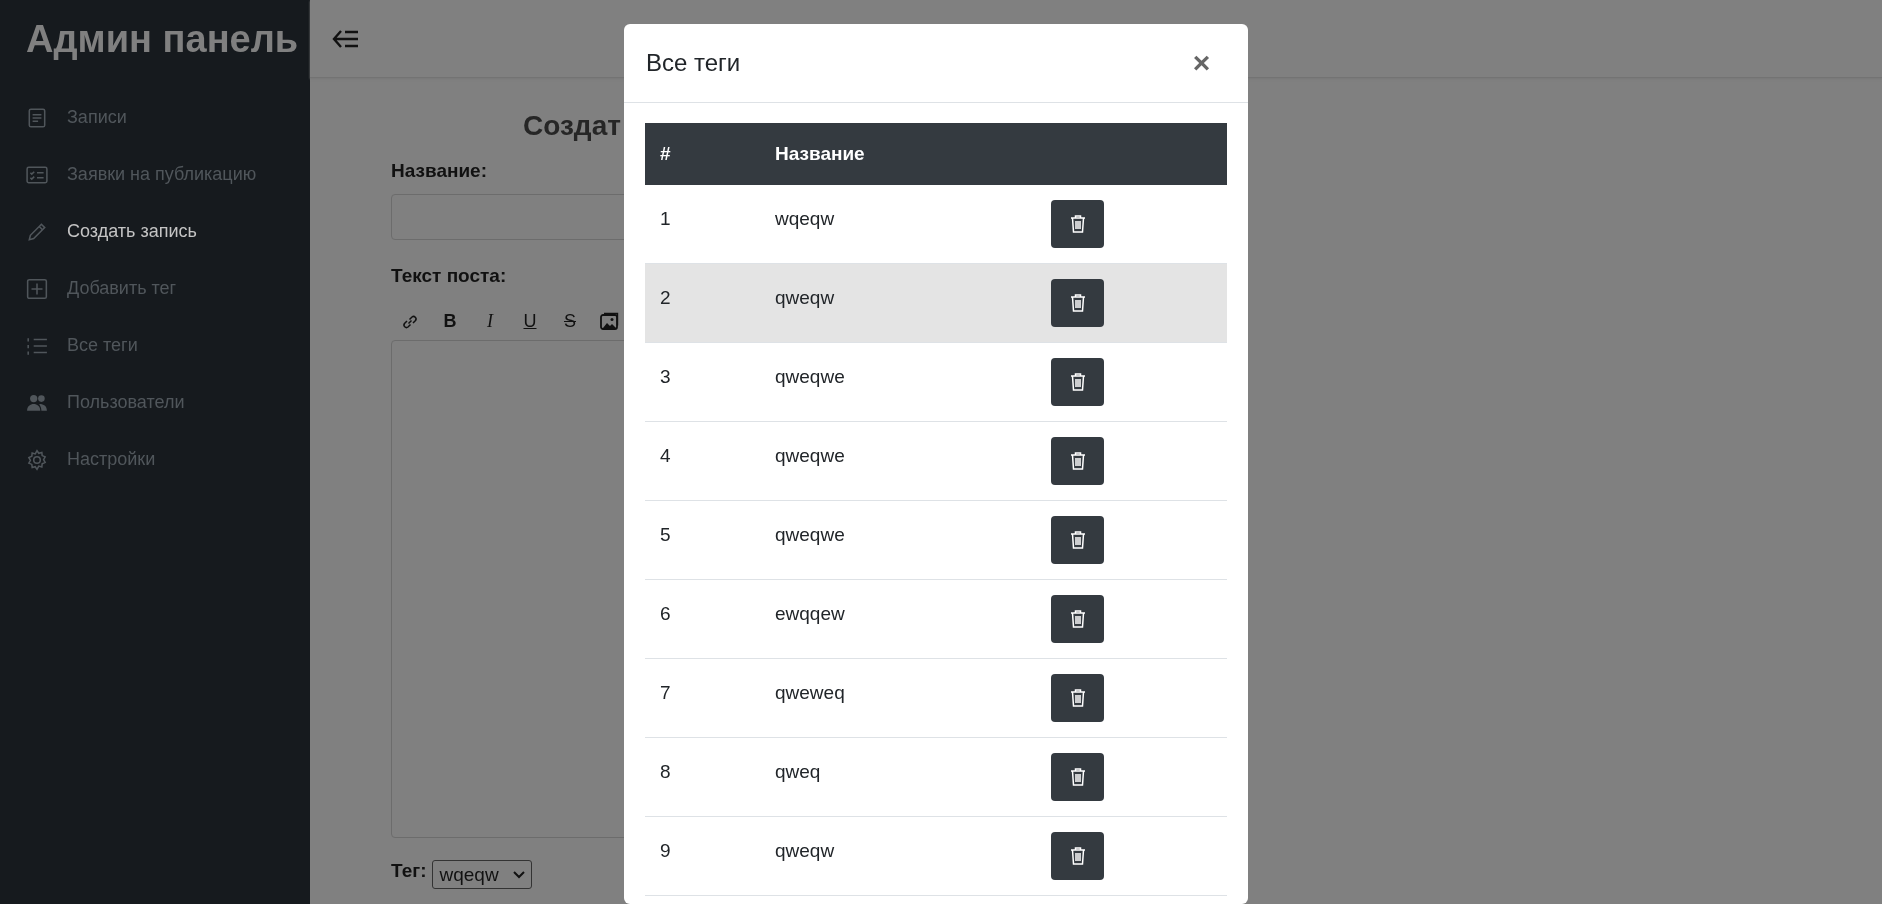 This screenshot has width=1882, height=904. What do you see at coordinates (665, 456) in the screenshot?
I see `table-cell-text: 4` at bounding box center [665, 456].